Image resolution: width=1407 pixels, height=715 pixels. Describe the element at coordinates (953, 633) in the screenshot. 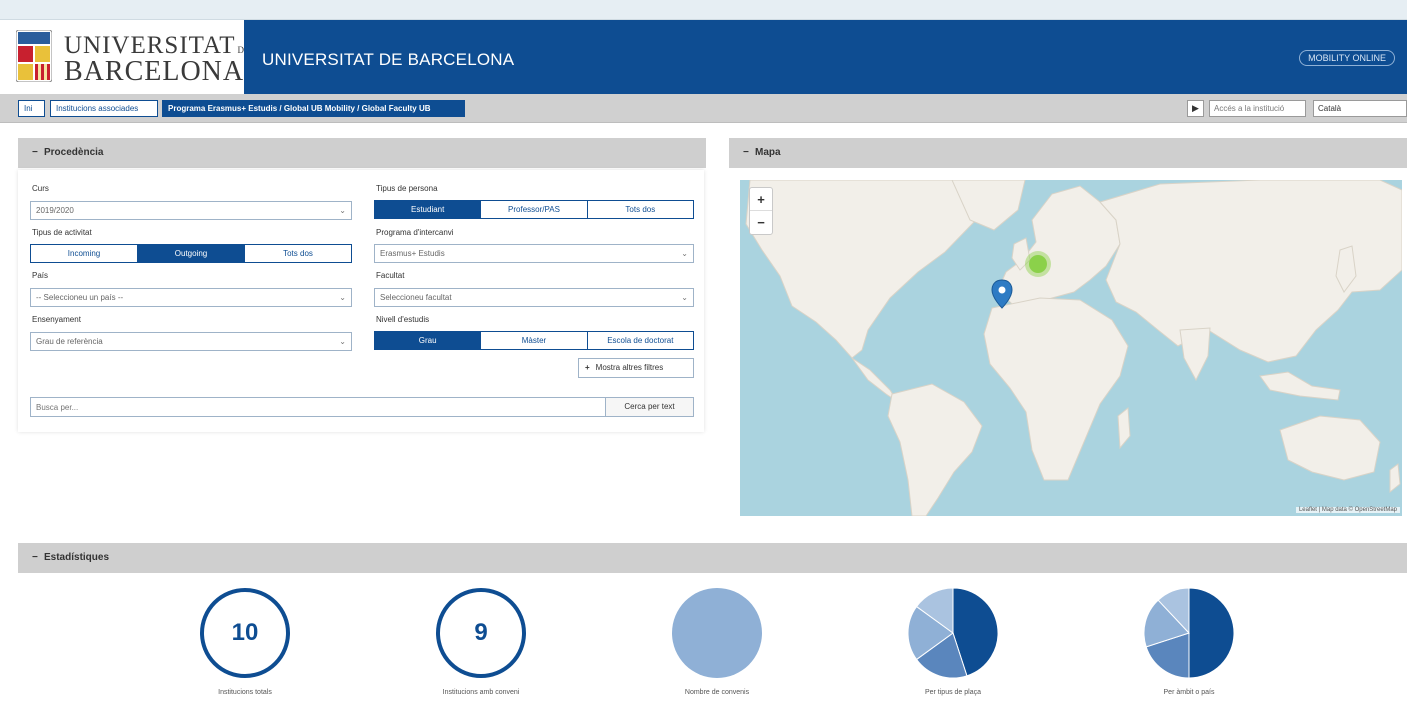

I see `pie-chart-by-seat-type` at that location.